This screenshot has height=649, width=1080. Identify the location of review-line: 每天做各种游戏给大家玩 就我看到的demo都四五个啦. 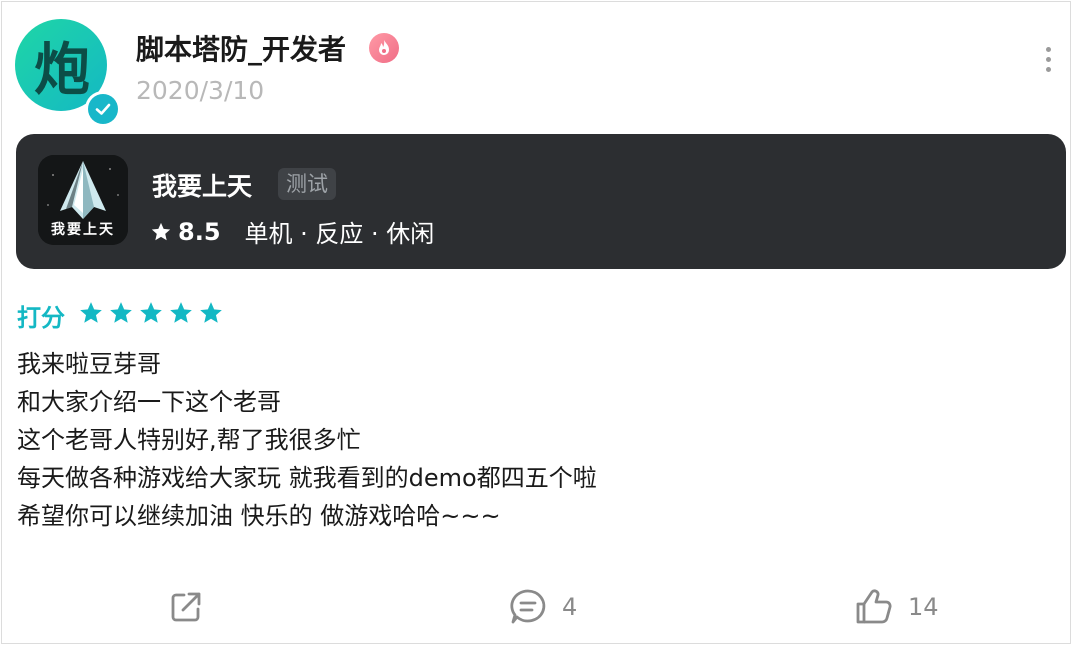
(307, 478).